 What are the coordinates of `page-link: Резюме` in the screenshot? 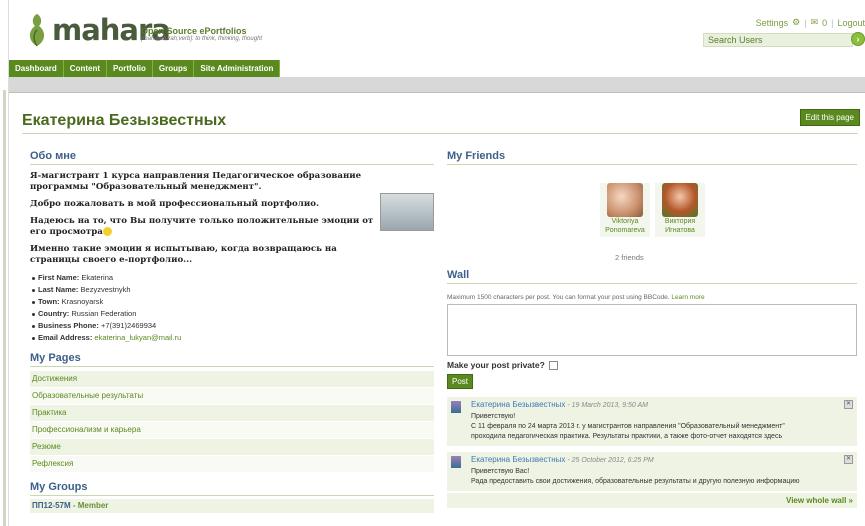 It's located at (232, 447).